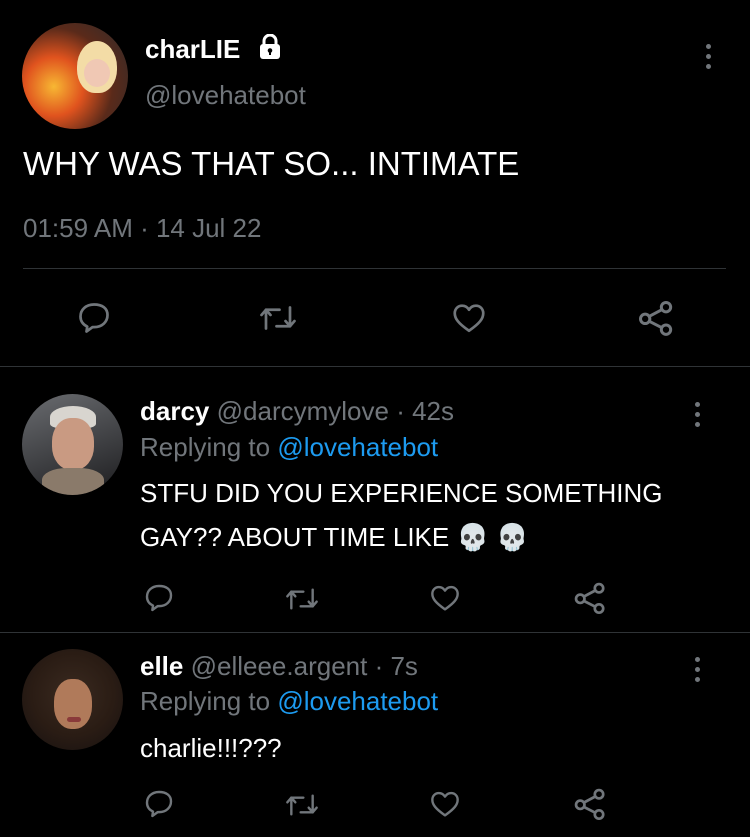 Image resolution: width=750 pixels, height=837 pixels. I want to click on display-name: darcy, so click(174, 411).